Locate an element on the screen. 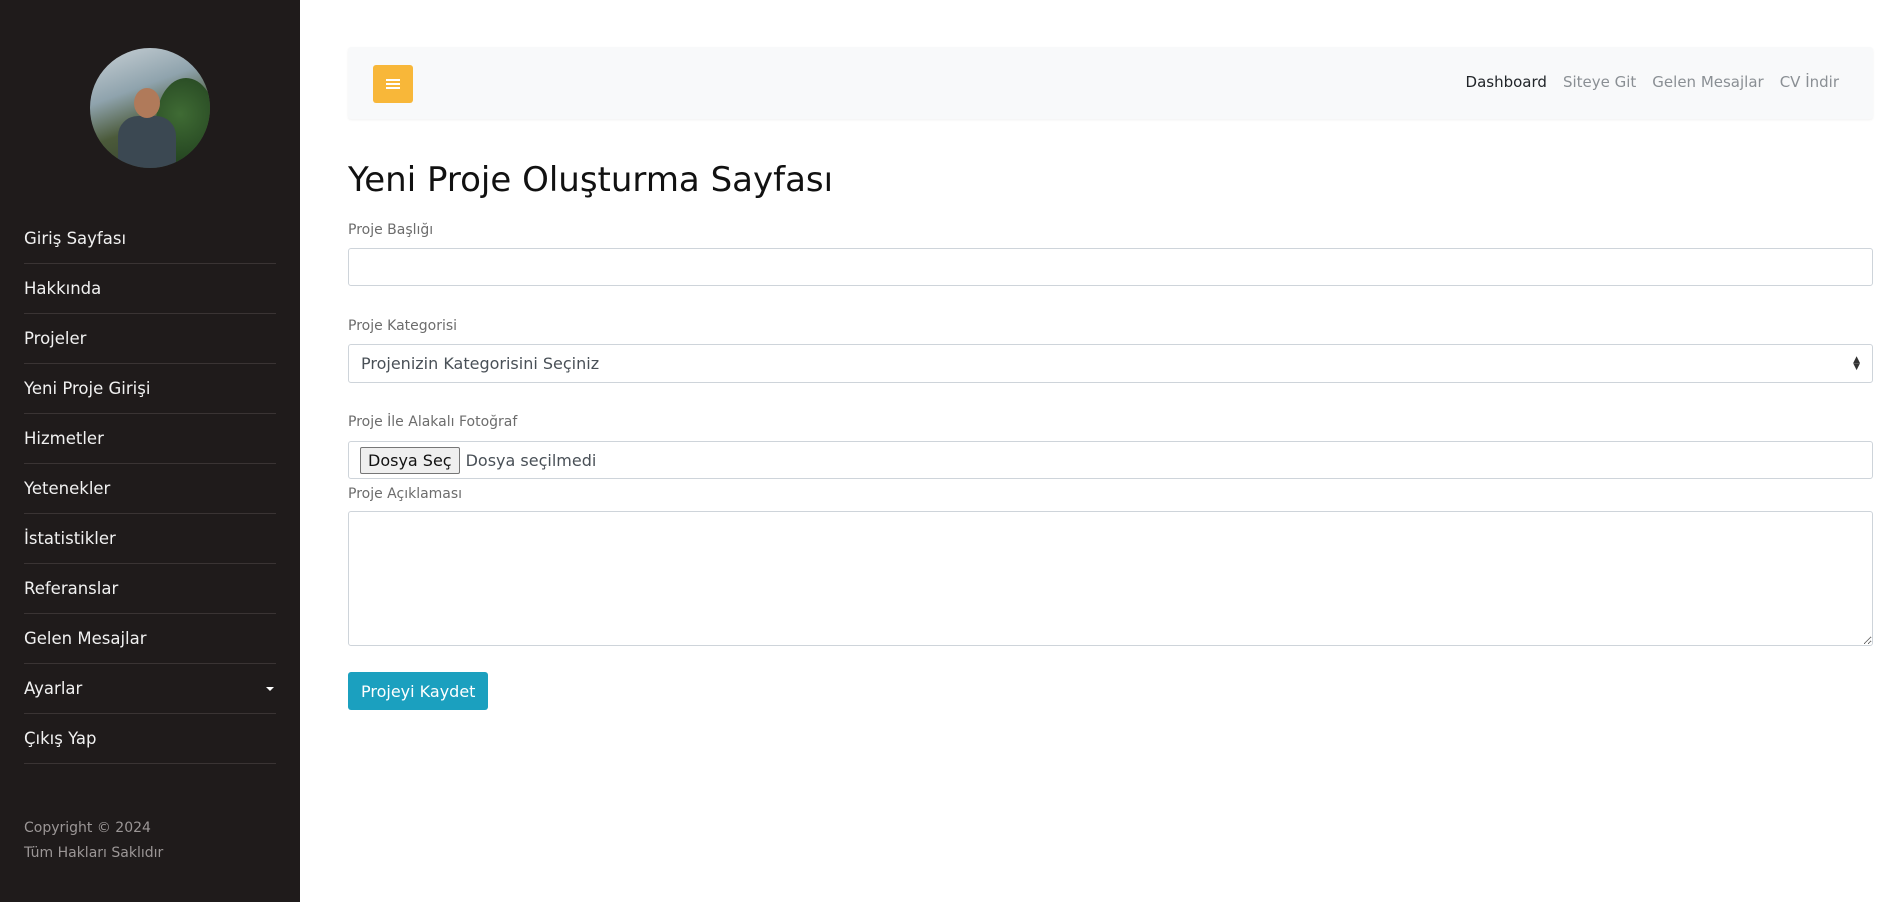 This screenshot has width=1903, height=902. project-title-input is located at coordinates (1110, 267).